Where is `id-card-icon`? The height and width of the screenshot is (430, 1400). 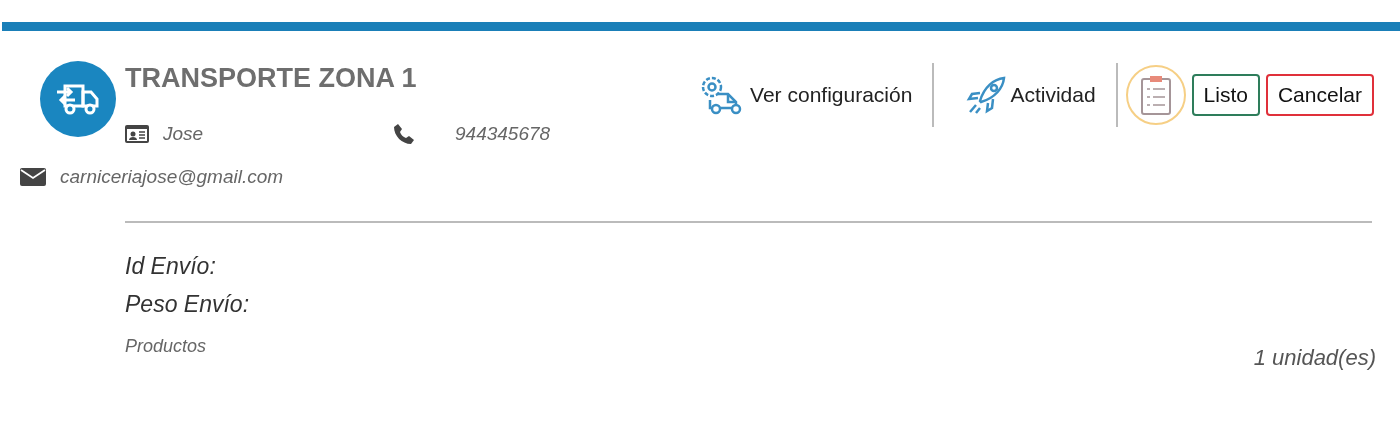
id-card-icon is located at coordinates (137, 134).